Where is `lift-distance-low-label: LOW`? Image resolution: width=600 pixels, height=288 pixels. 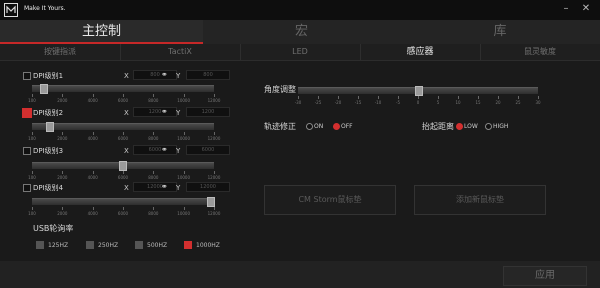
lift-distance-low-label: LOW is located at coordinates (471, 126).